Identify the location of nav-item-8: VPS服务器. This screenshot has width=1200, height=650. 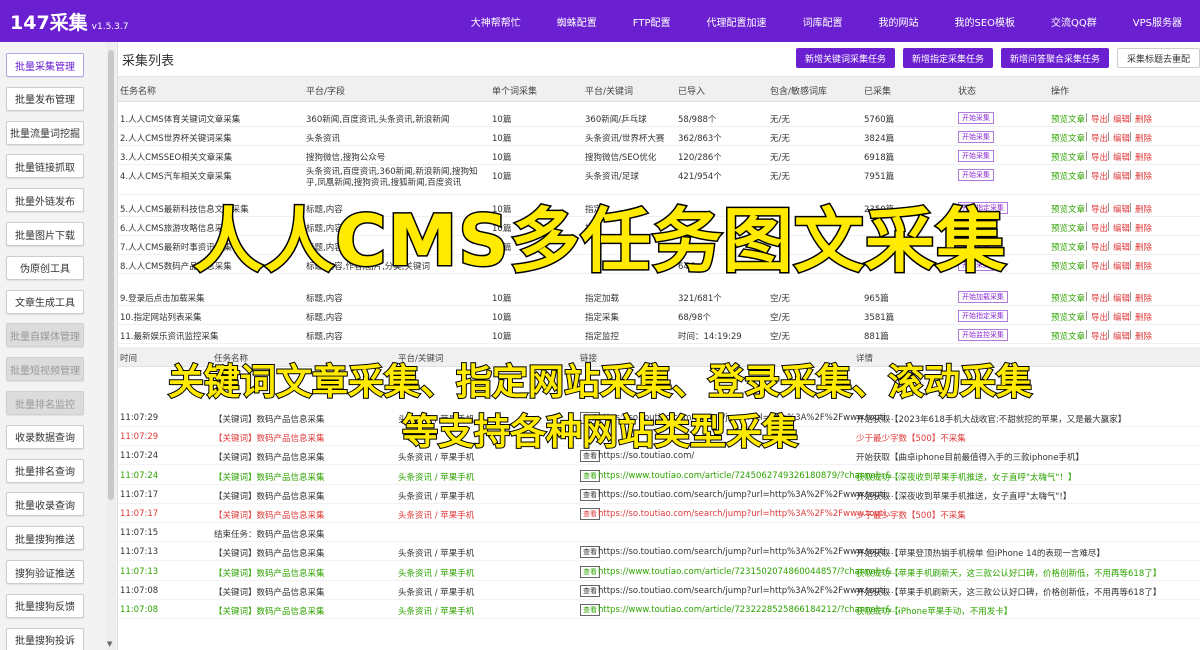
(1157, 21).